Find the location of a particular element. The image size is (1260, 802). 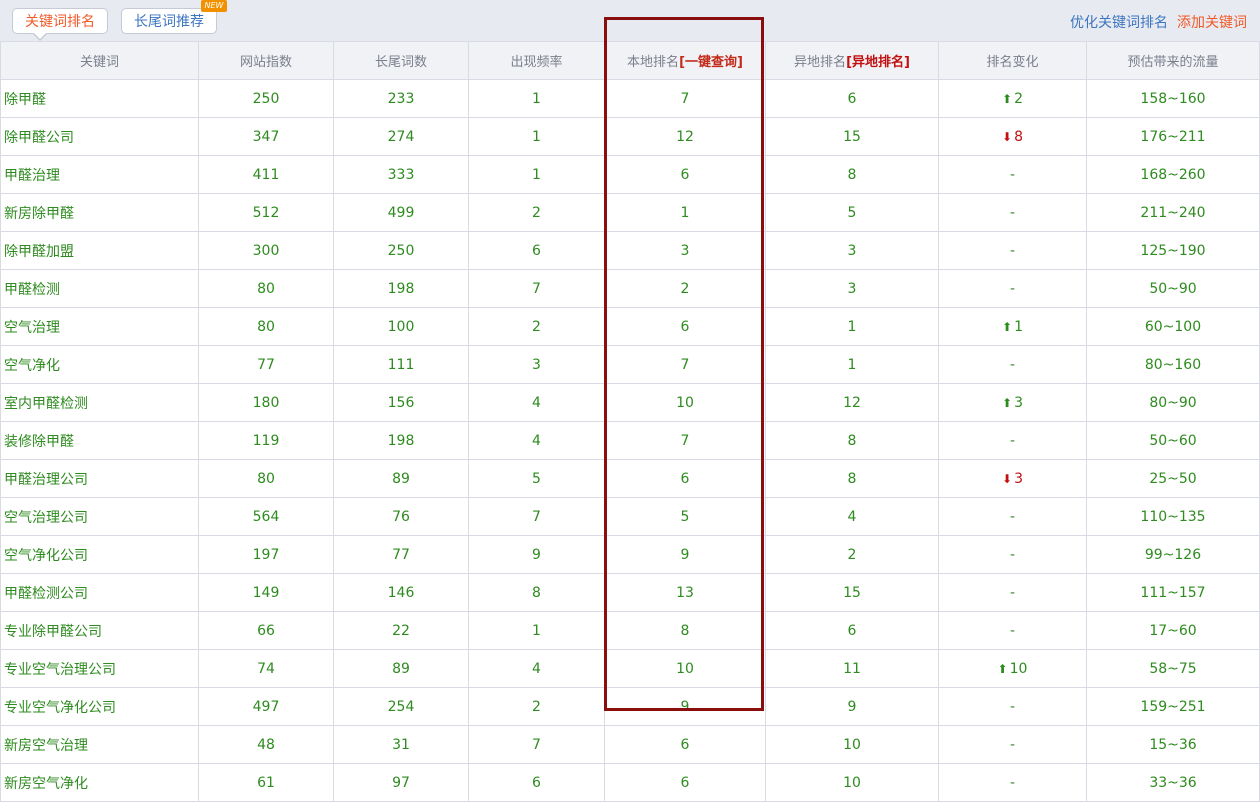

site-index-cell: 564 is located at coordinates (266, 516).